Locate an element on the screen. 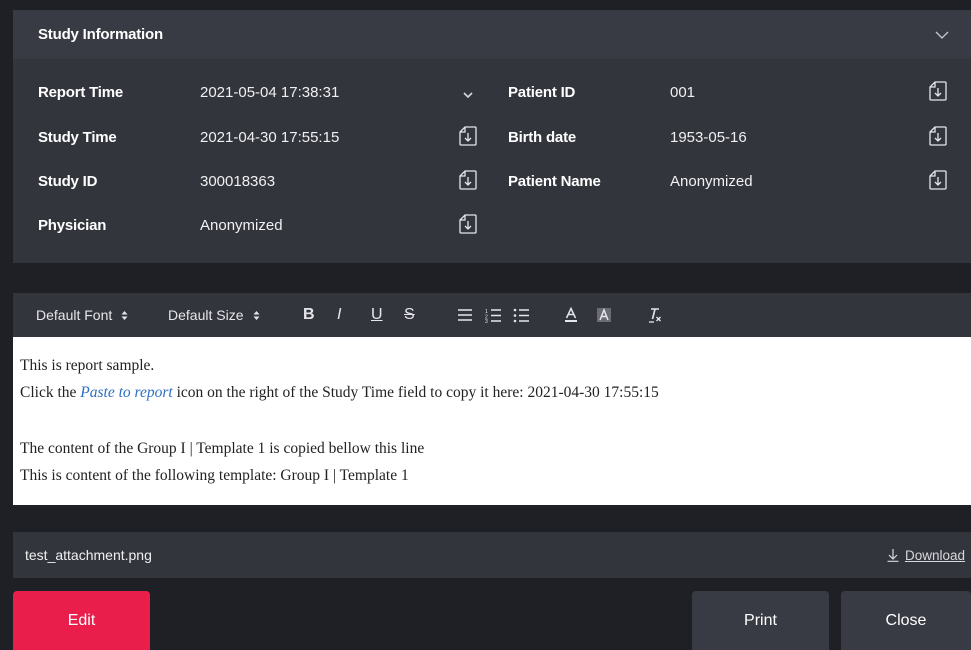 The height and width of the screenshot is (650, 971). patient-name-value: Anonymized is located at coordinates (711, 181).